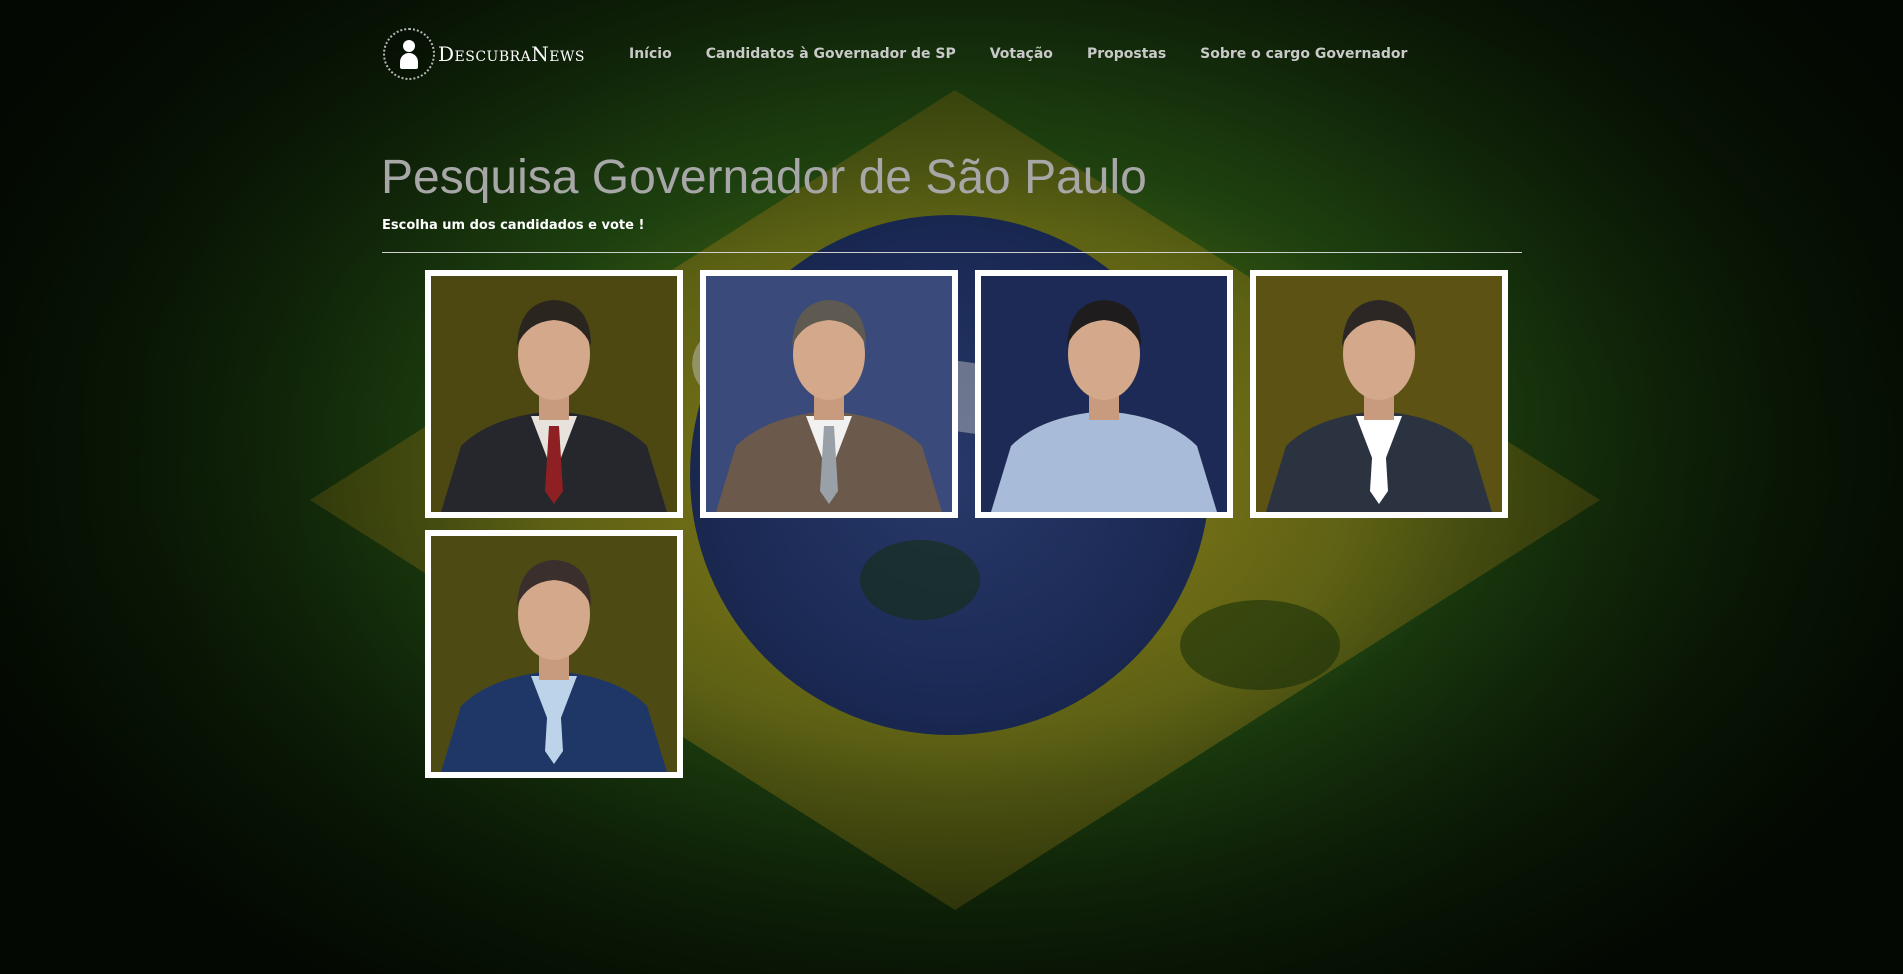 This screenshot has width=1903, height=974. What do you see at coordinates (764, 177) in the screenshot?
I see `page-title: Pesquisa Governador de São Paulo` at bounding box center [764, 177].